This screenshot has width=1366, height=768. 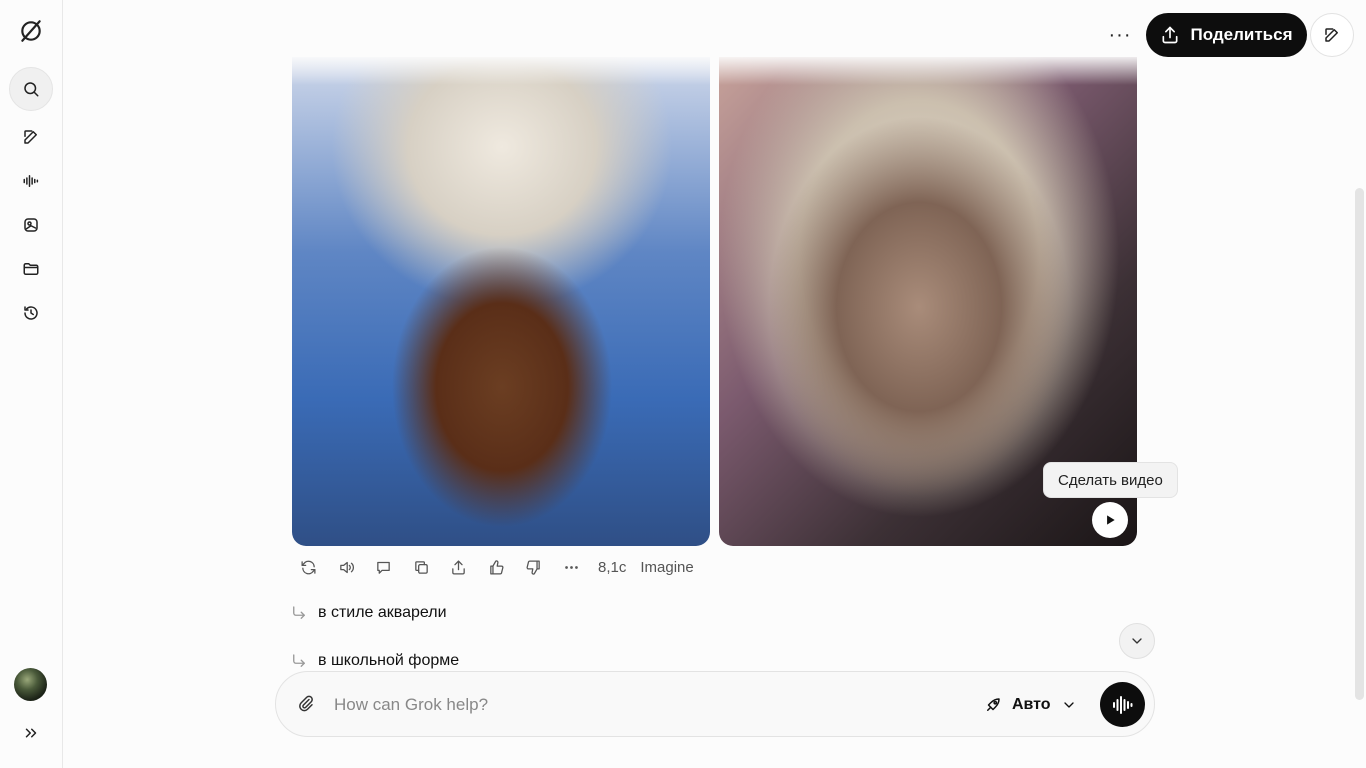 I want to click on regenerate-button, so click(x=309, y=567).